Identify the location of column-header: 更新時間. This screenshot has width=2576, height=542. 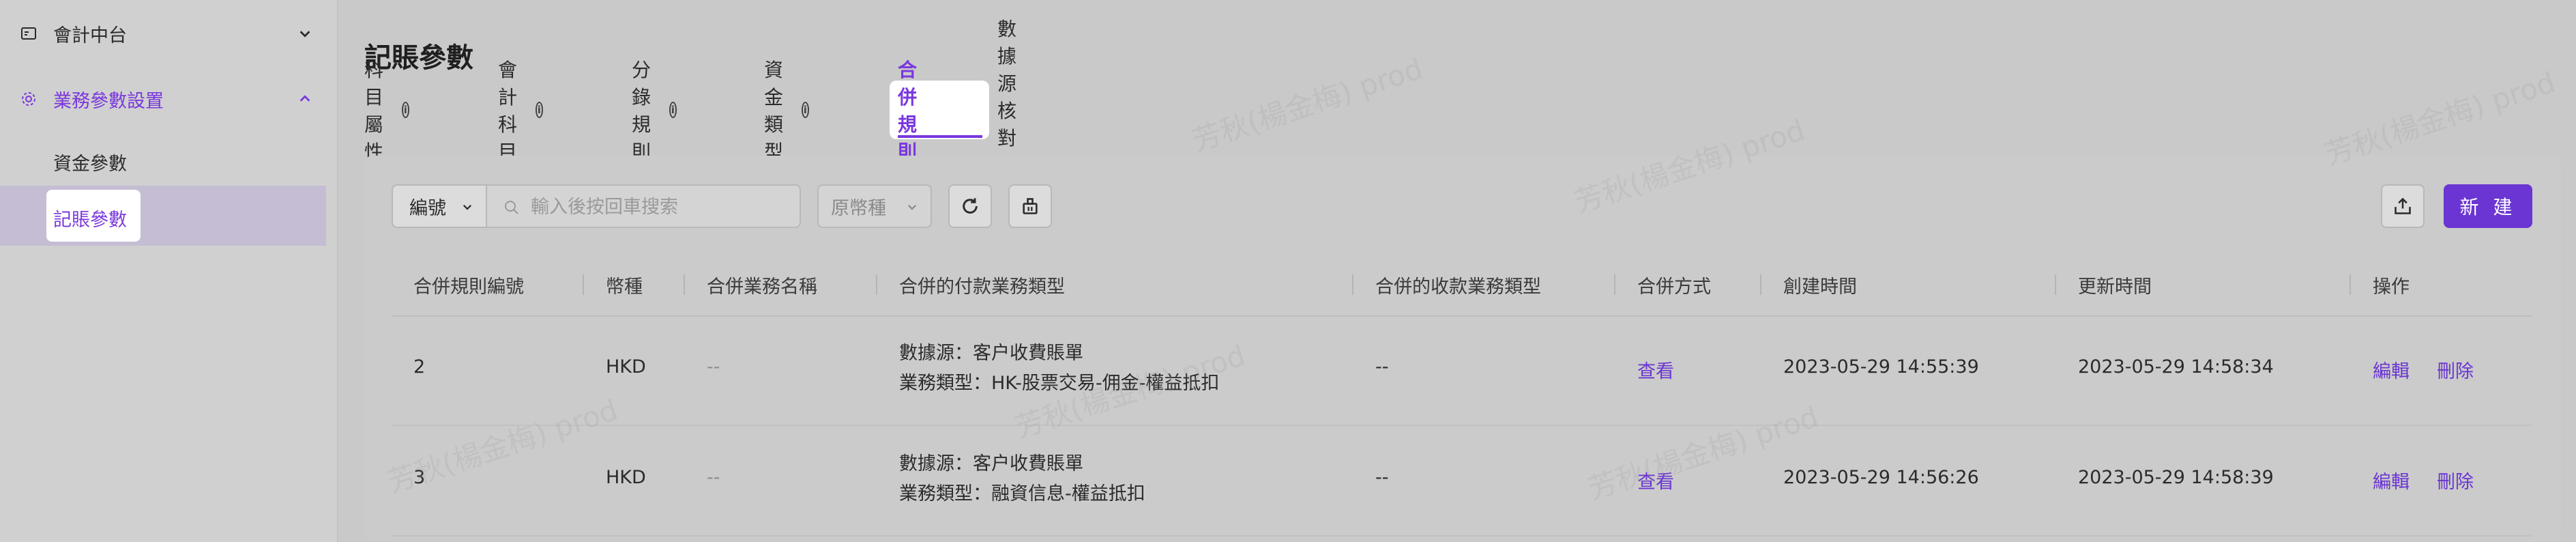
(2115, 284).